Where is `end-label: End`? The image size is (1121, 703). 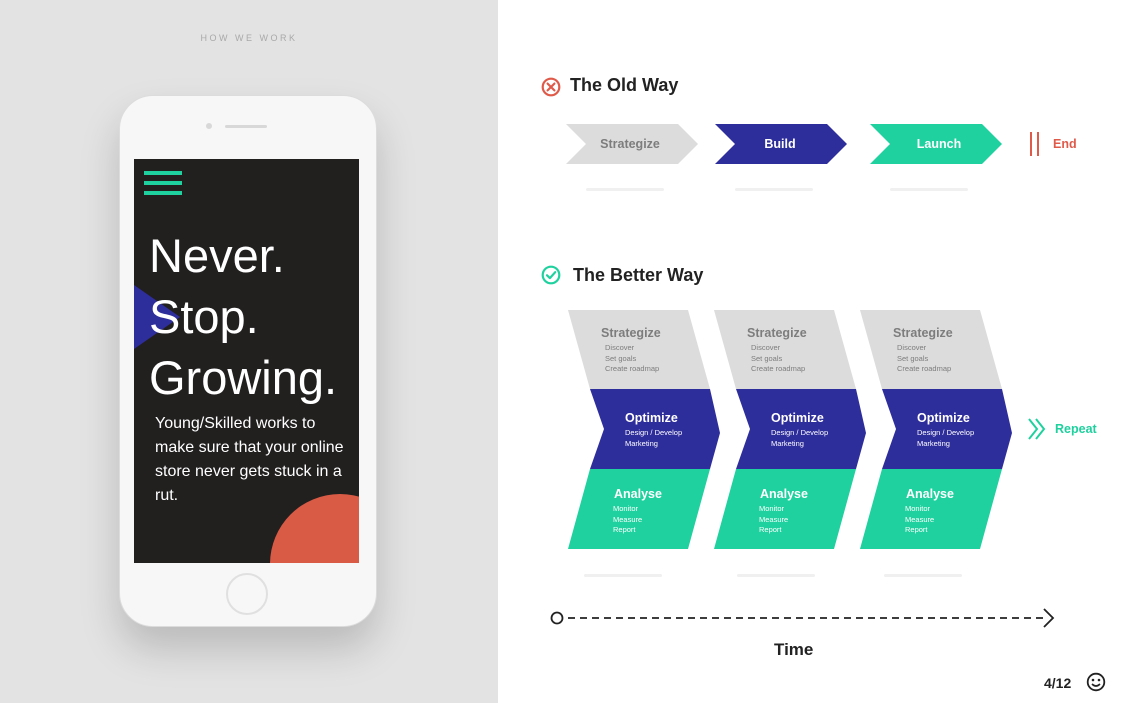 end-label: End is located at coordinates (1065, 144).